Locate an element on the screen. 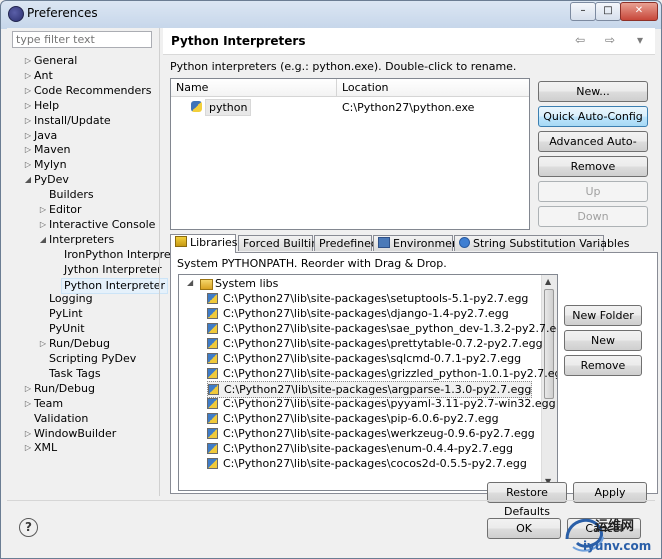  tree-item: Mylyn is located at coordinates (50, 165).